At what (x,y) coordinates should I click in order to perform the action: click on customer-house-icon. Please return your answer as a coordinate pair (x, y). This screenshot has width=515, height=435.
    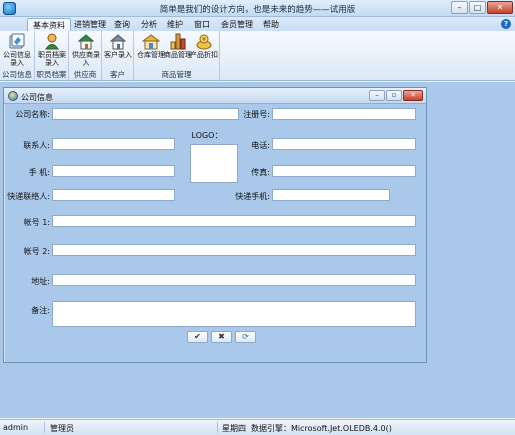
    Looking at the image, I should click on (118, 41).